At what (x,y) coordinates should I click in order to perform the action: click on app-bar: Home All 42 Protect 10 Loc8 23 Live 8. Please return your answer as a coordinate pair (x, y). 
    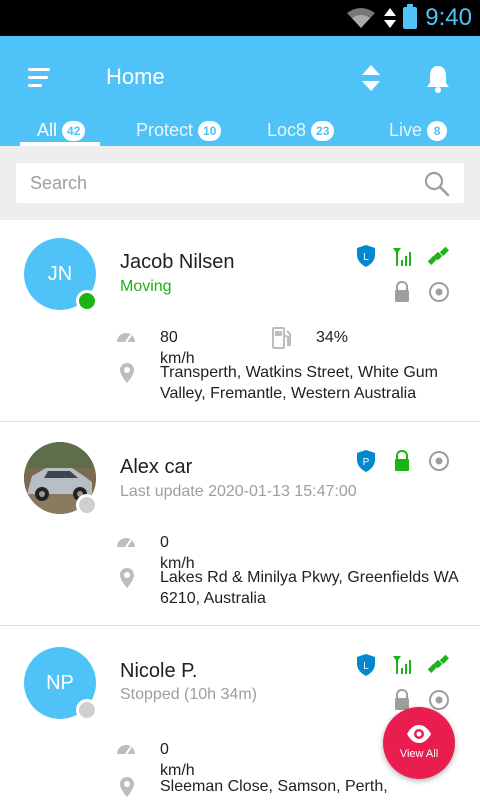
    Looking at the image, I should click on (240, 91).